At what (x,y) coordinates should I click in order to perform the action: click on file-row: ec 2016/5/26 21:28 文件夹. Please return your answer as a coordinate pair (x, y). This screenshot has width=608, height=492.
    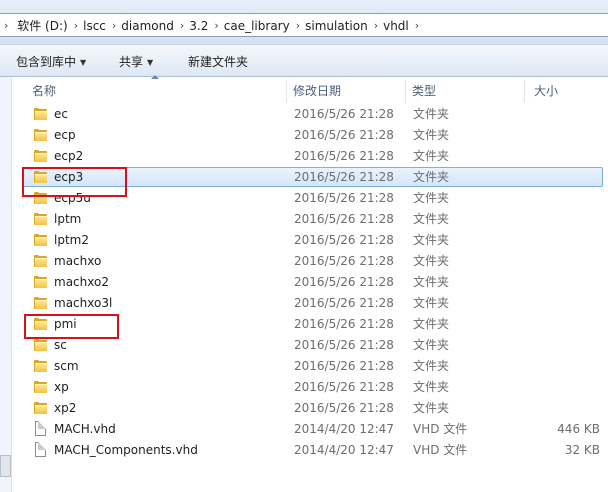
    Looking at the image, I should click on (304, 114).